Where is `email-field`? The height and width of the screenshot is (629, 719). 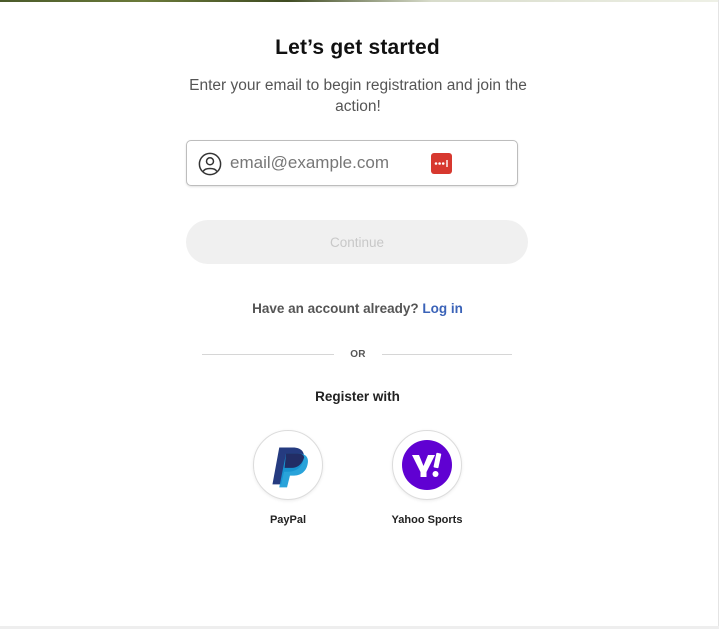
email-field is located at coordinates (352, 163).